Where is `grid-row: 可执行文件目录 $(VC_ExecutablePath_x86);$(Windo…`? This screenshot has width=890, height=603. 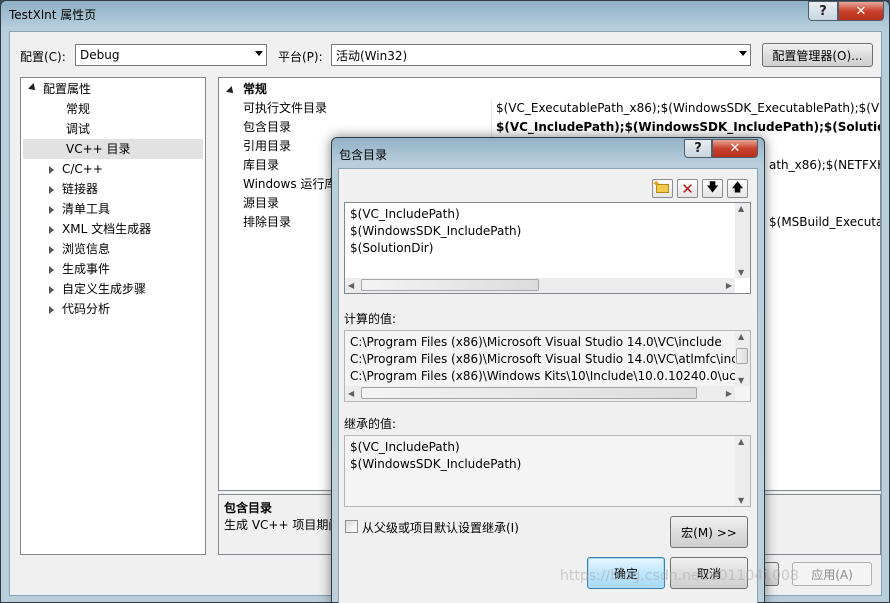 grid-row: 可执行文件目录 $(VC_ExecutablePath_x86);$(Windo… is located at coordinates (550, 108).